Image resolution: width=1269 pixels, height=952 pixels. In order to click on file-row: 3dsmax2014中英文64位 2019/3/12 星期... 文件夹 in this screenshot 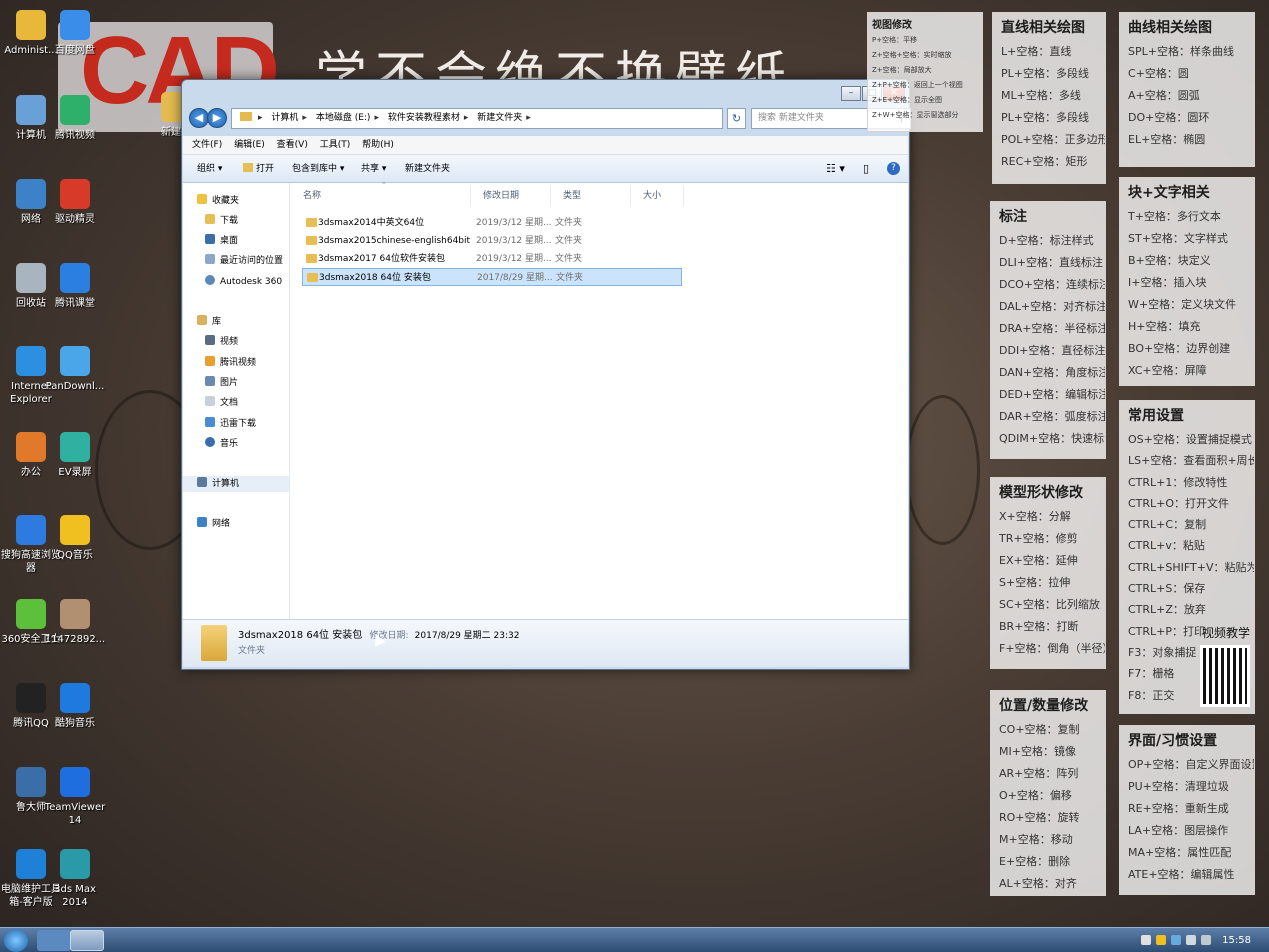, I will do `click(492, 223)`.